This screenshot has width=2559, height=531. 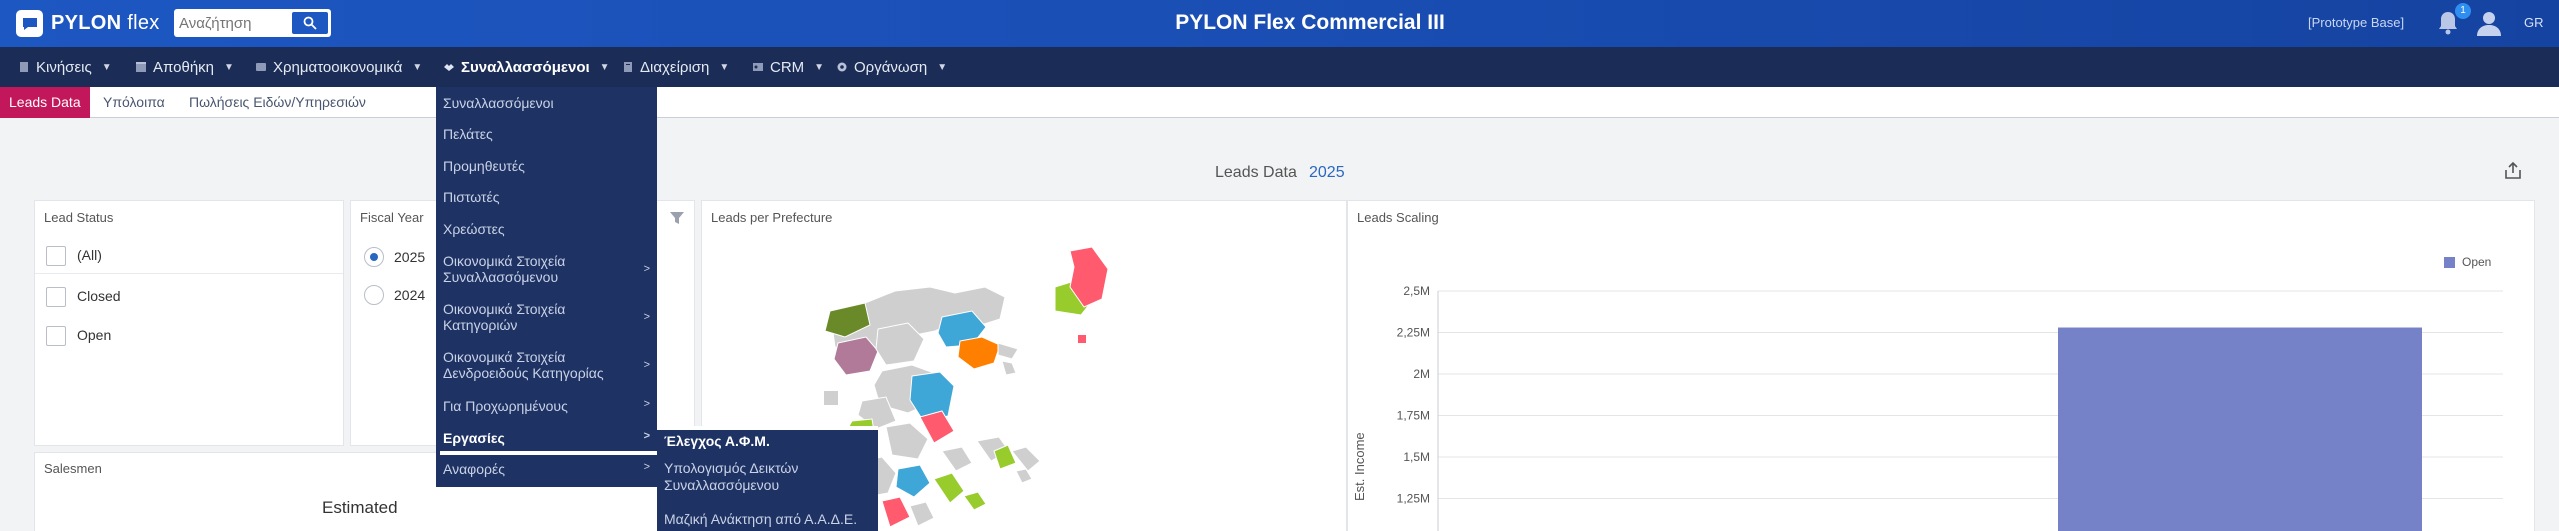 What do you see at coordinates (1413, 416) in the screenshot?
I see `y-tick-label: 1,75M` at bounding box center [1413, 416].